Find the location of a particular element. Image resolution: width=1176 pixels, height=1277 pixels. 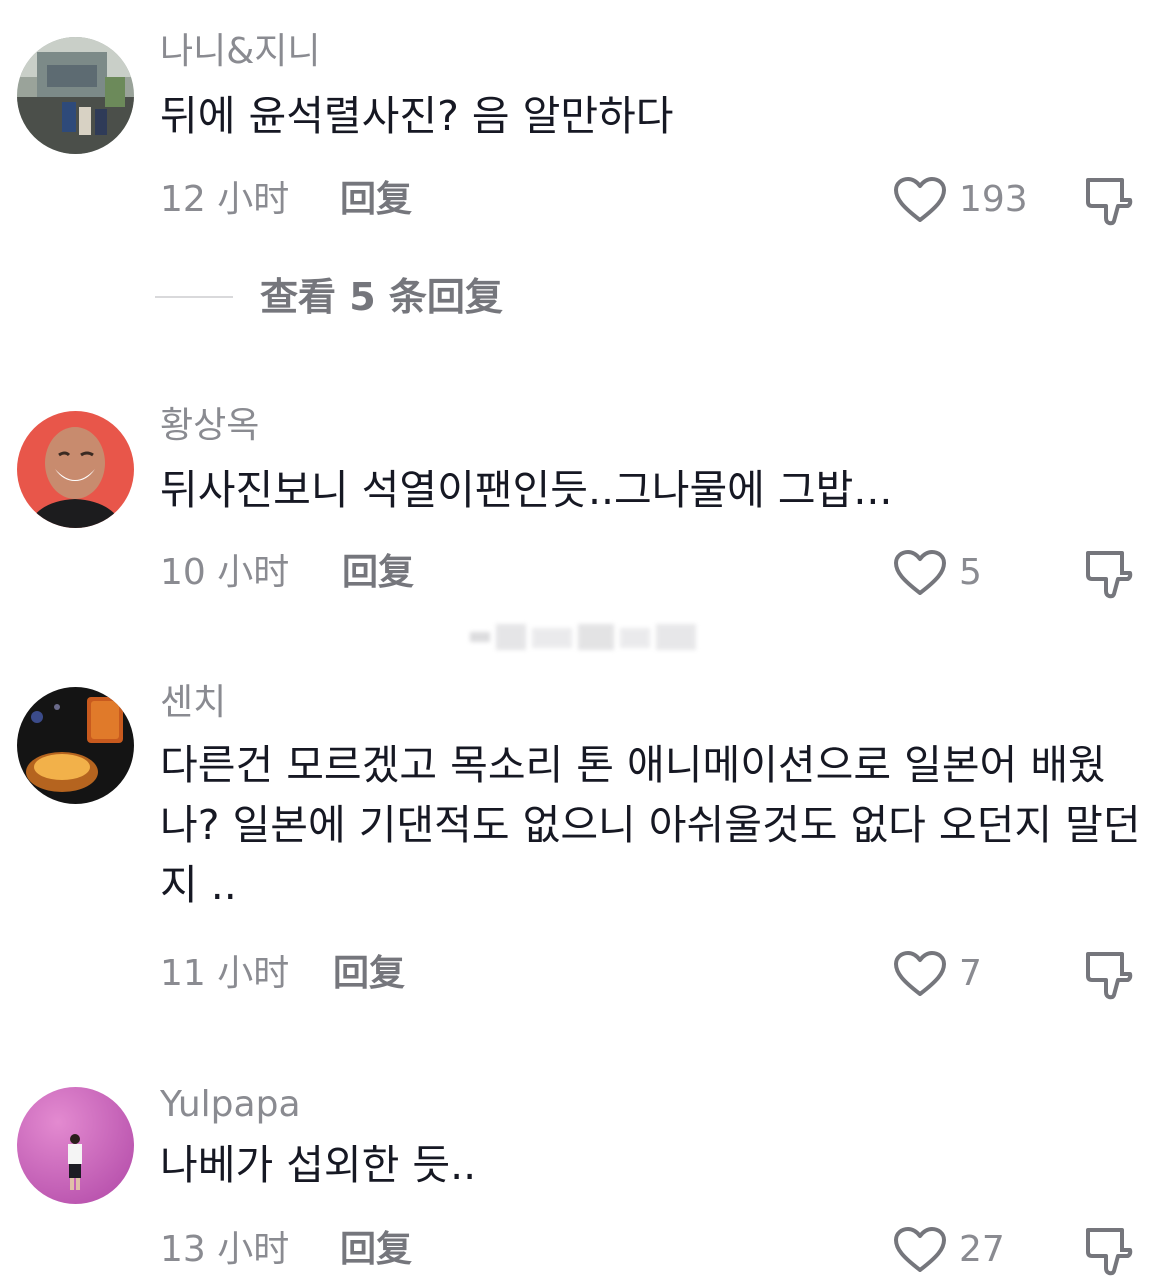

like-count: 27 is located at coordinates (982, 1249).